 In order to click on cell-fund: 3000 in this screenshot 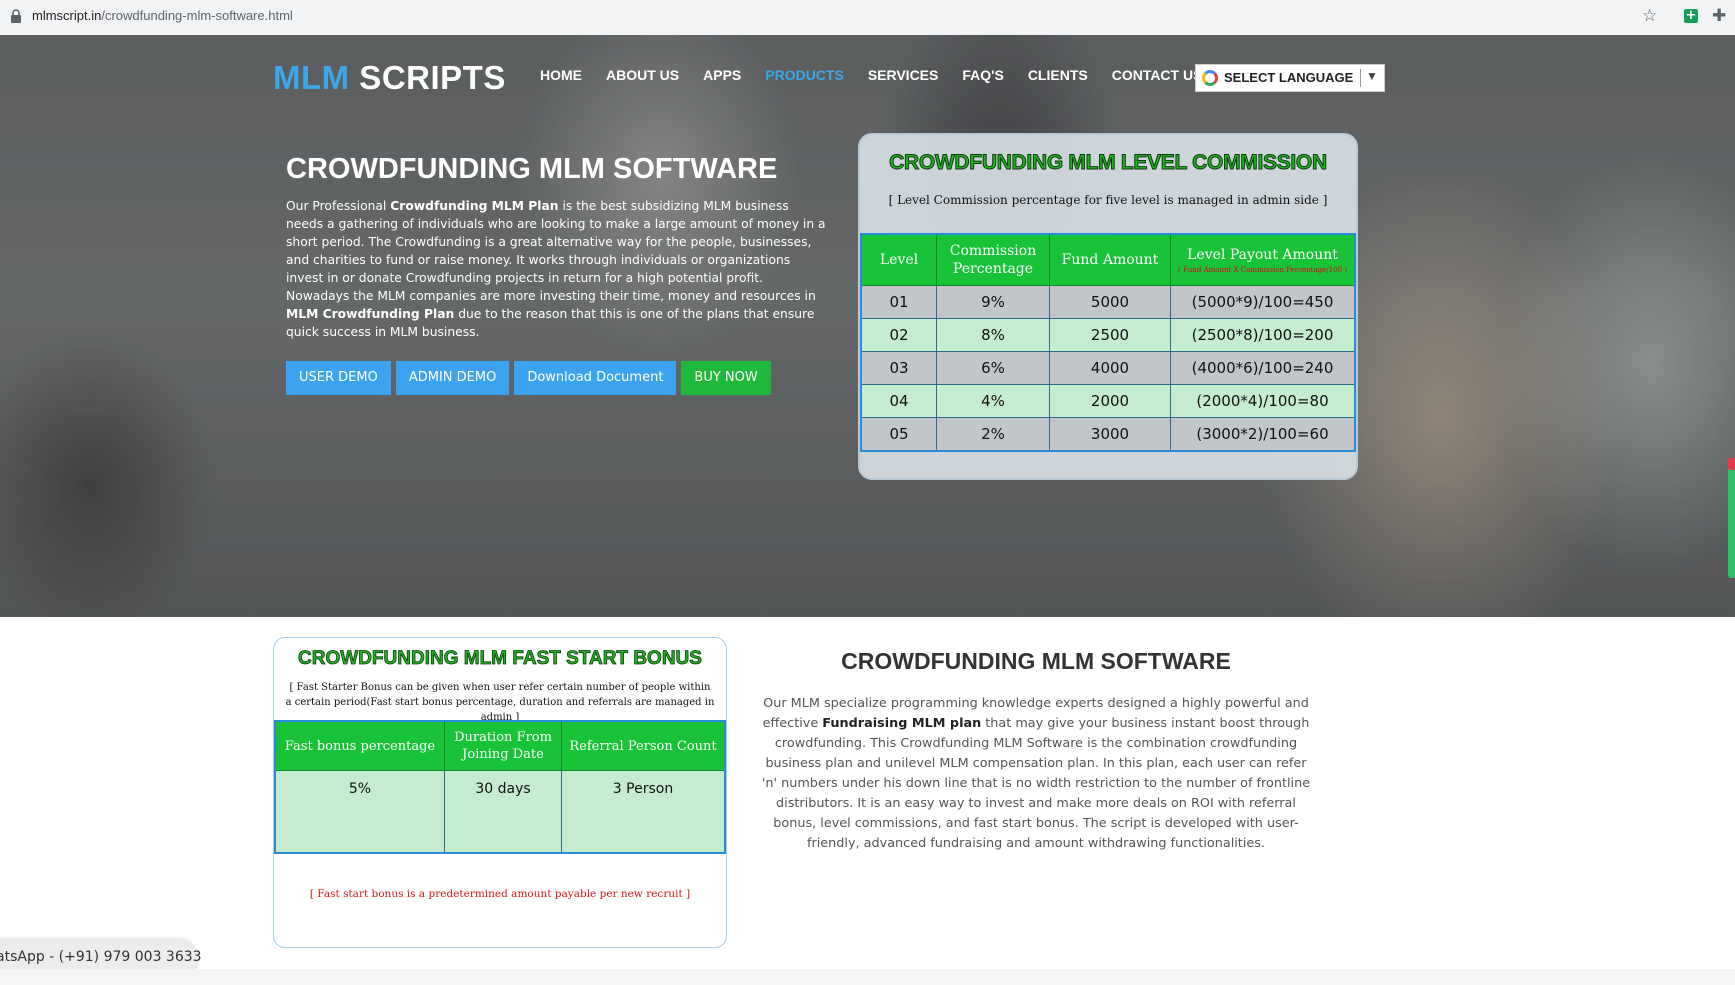, I will do `click(1110, 434)`.